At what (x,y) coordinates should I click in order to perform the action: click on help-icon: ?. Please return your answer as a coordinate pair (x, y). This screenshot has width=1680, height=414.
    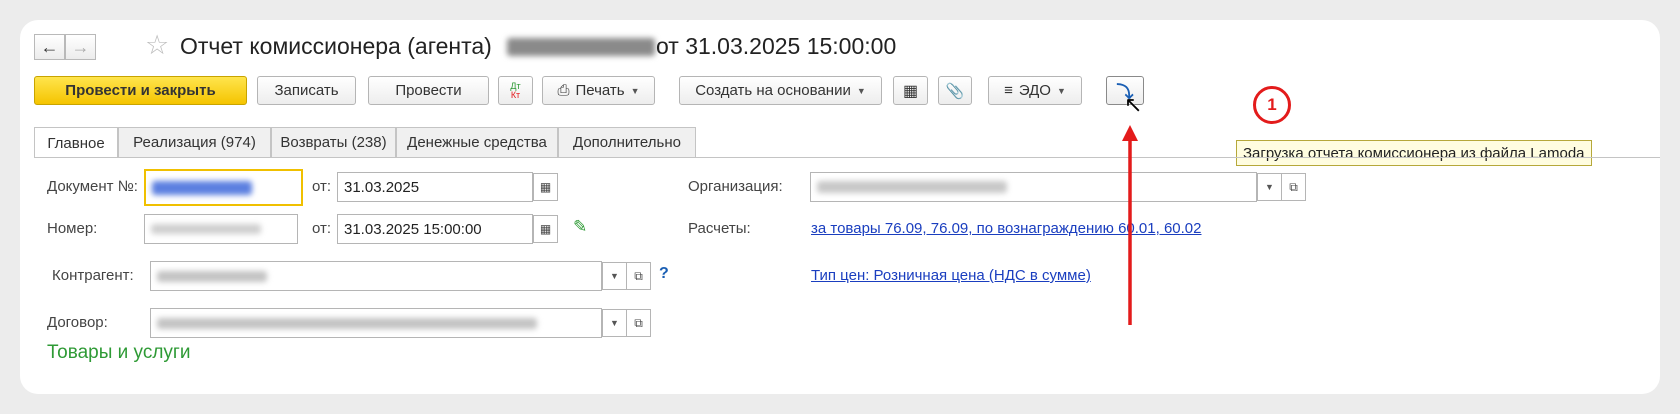
    Looking at the image, I should click on (664, 274).